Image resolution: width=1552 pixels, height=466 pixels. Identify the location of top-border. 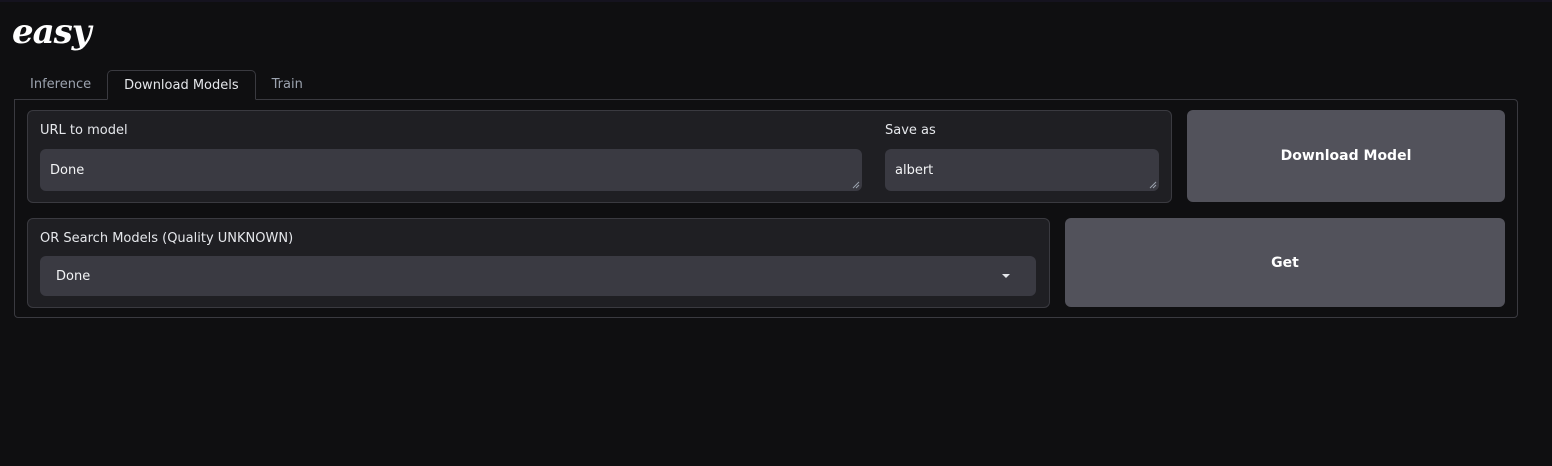
(776, 1).